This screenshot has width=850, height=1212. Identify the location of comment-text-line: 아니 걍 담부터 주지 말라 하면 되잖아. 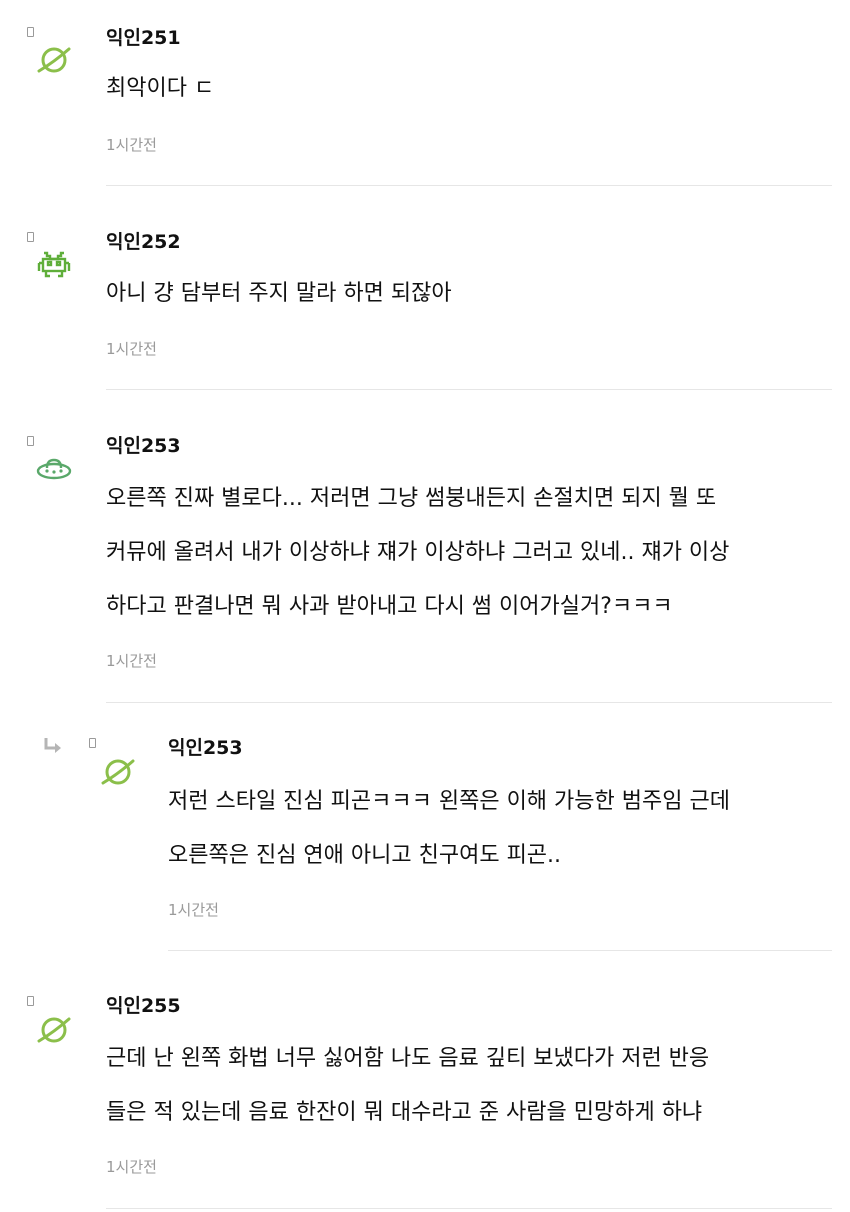
(279, 293).